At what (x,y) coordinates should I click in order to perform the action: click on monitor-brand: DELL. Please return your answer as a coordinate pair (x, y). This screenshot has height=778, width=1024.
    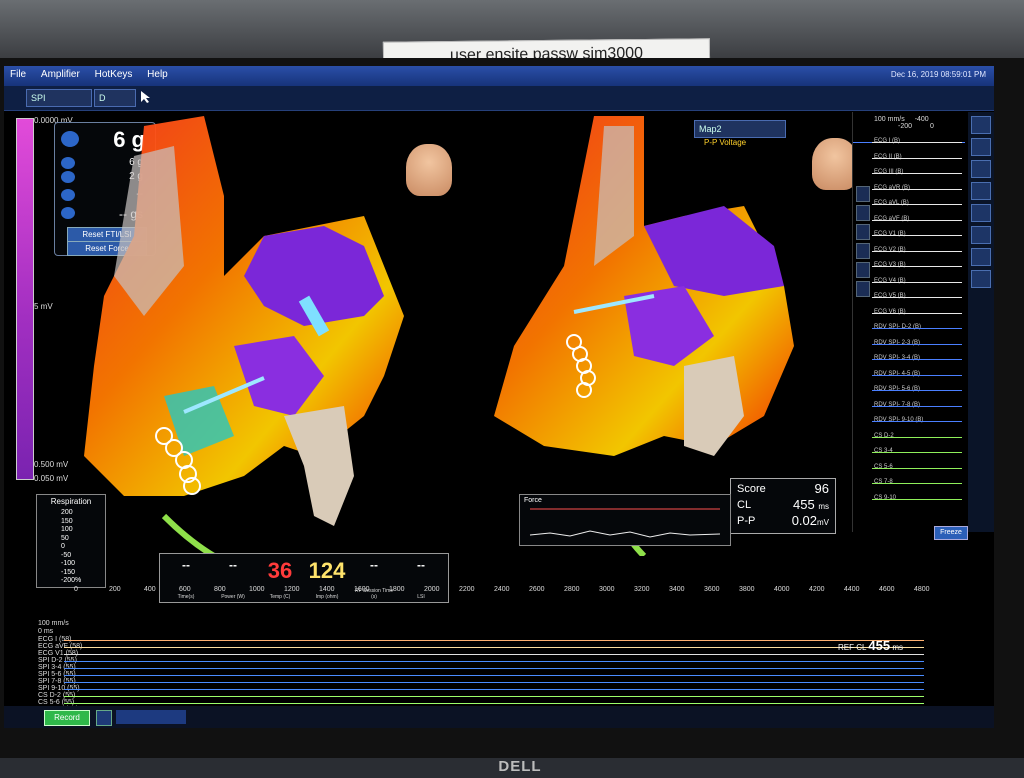
    Looking at the image, I should click on (520, 766).